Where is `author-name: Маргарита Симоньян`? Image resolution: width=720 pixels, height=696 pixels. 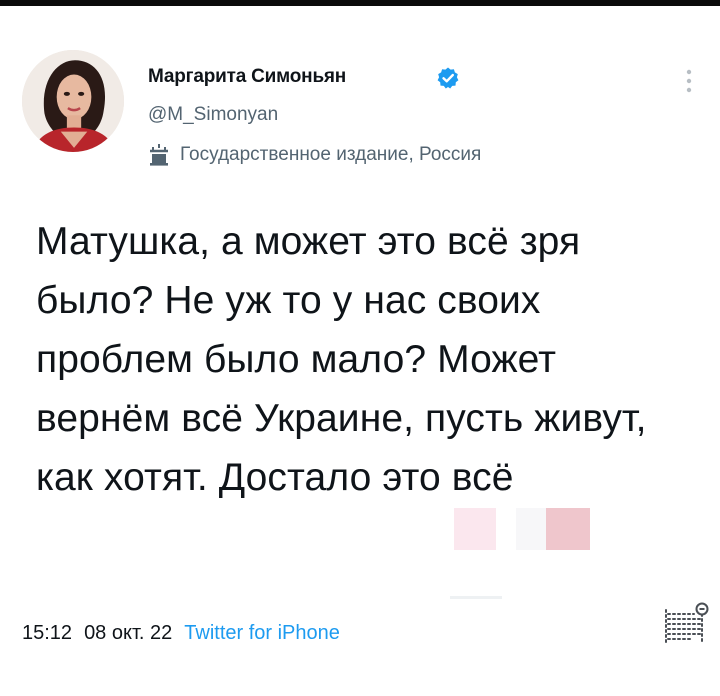 author-name: Маргарита Симоньян is located at coordinates (247, 77).